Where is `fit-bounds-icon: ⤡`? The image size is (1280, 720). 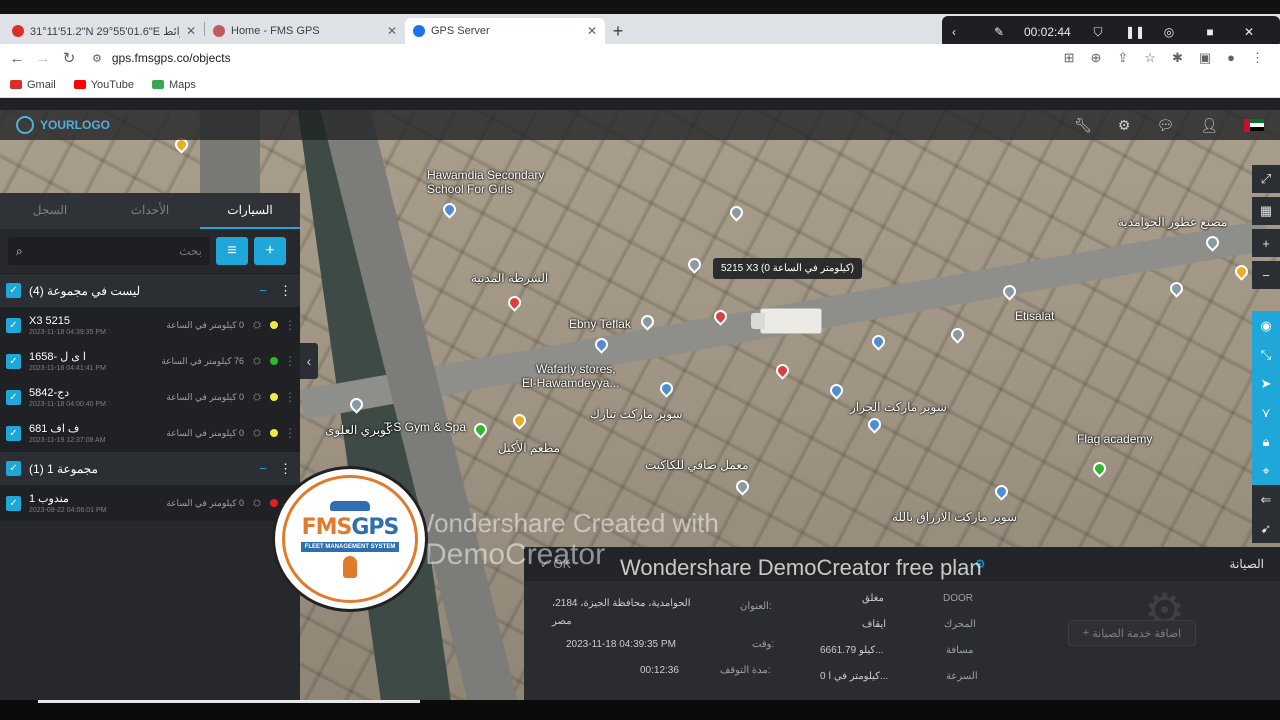
fit-bounds-icon: ⤡ is located at coordinates (1266, 354).